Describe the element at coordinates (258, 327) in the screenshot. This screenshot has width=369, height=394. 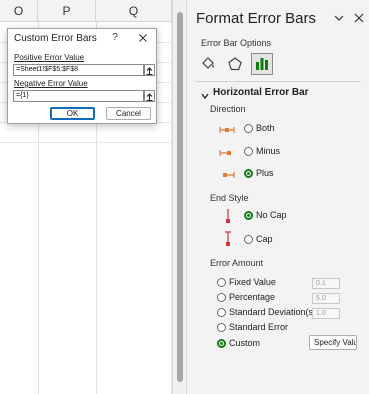
I see `standard-error-label: Standard Error` at that location.